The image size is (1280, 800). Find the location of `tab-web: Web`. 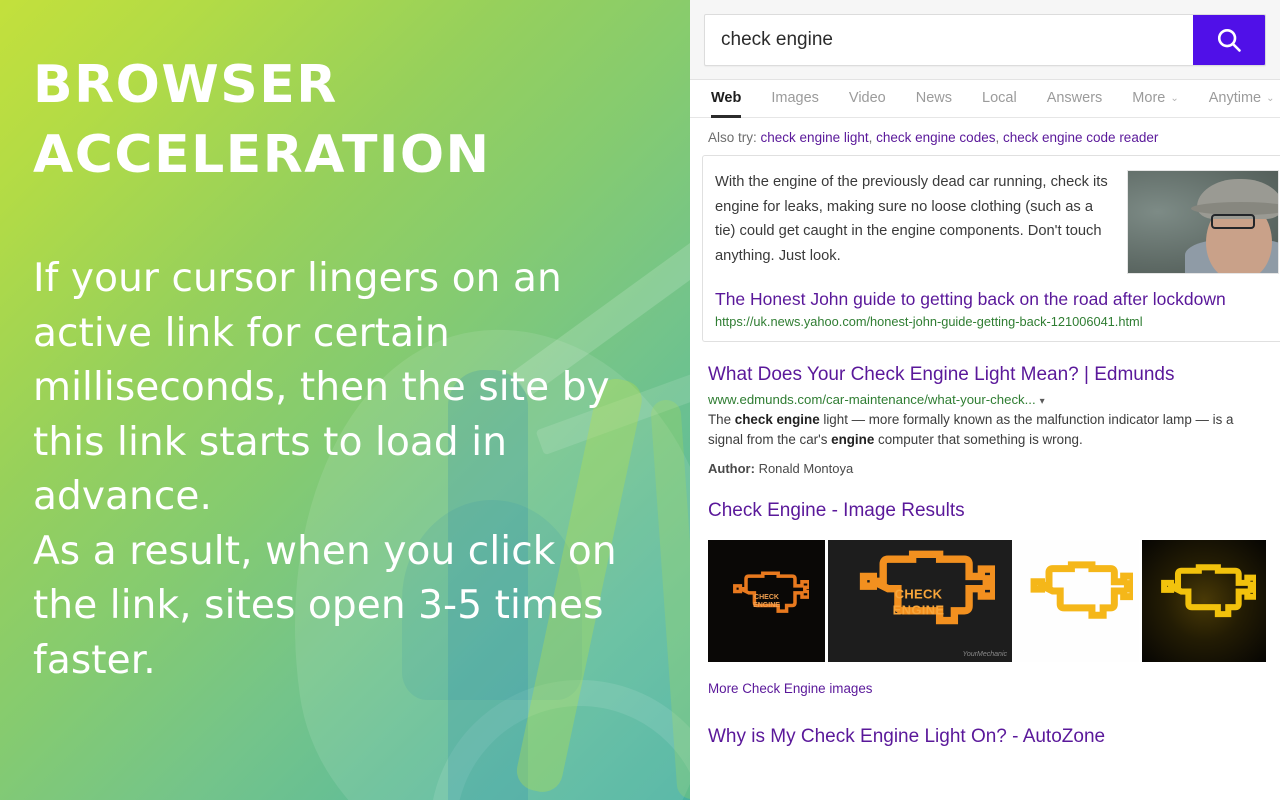

tab-web: Web is located at coordinates (729, 99).